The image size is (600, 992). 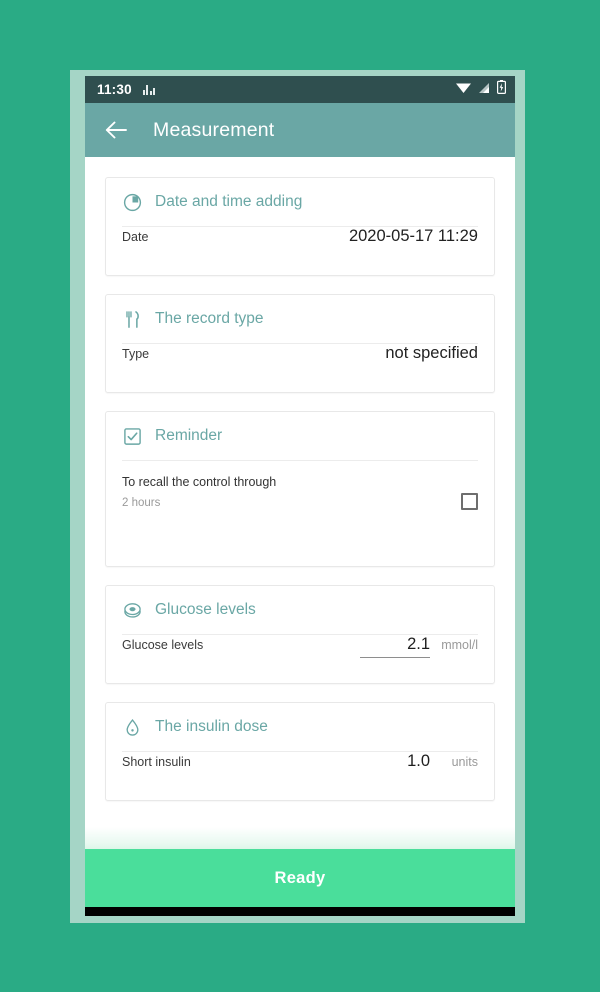 I want to click on back-button, so click(x=116, y=130).